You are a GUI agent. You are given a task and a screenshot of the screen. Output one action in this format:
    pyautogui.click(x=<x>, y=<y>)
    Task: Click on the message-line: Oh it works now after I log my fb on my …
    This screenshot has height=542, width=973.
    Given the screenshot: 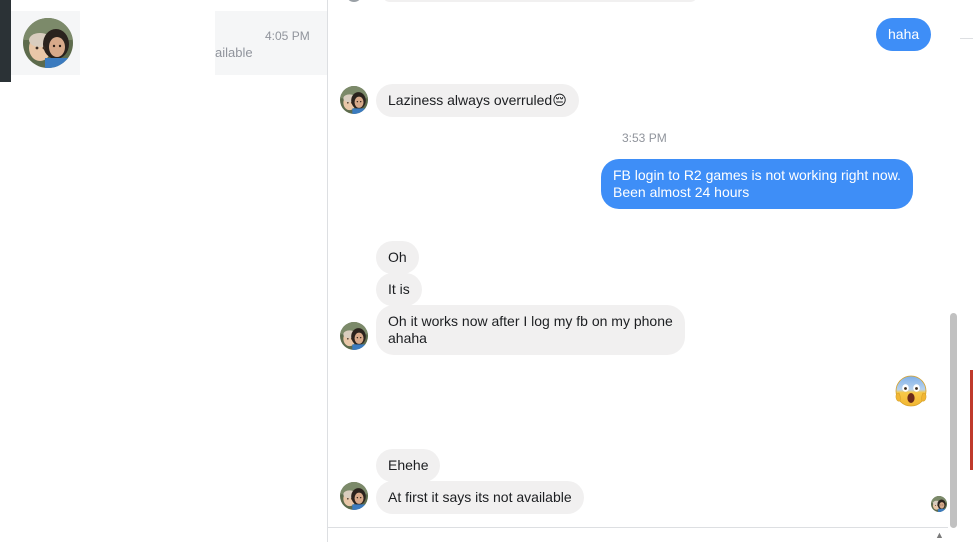 What is the action you would take?
    pyautogui.click(x=530, y=321)
    